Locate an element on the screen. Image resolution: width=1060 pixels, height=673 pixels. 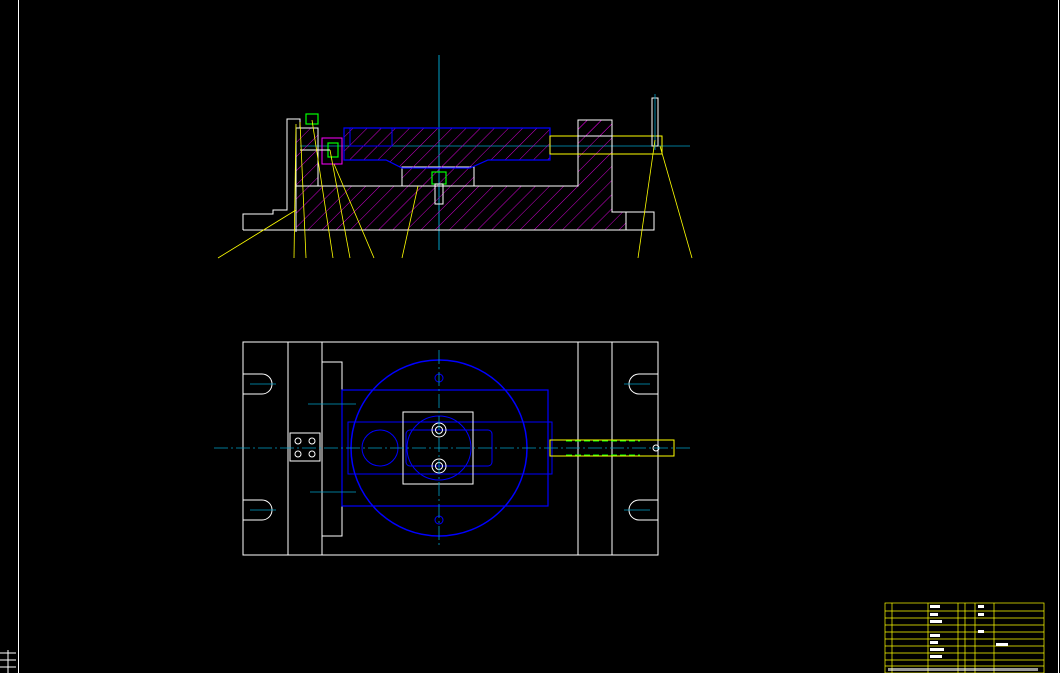
top-plan-view is located at coordinates (452, 448).